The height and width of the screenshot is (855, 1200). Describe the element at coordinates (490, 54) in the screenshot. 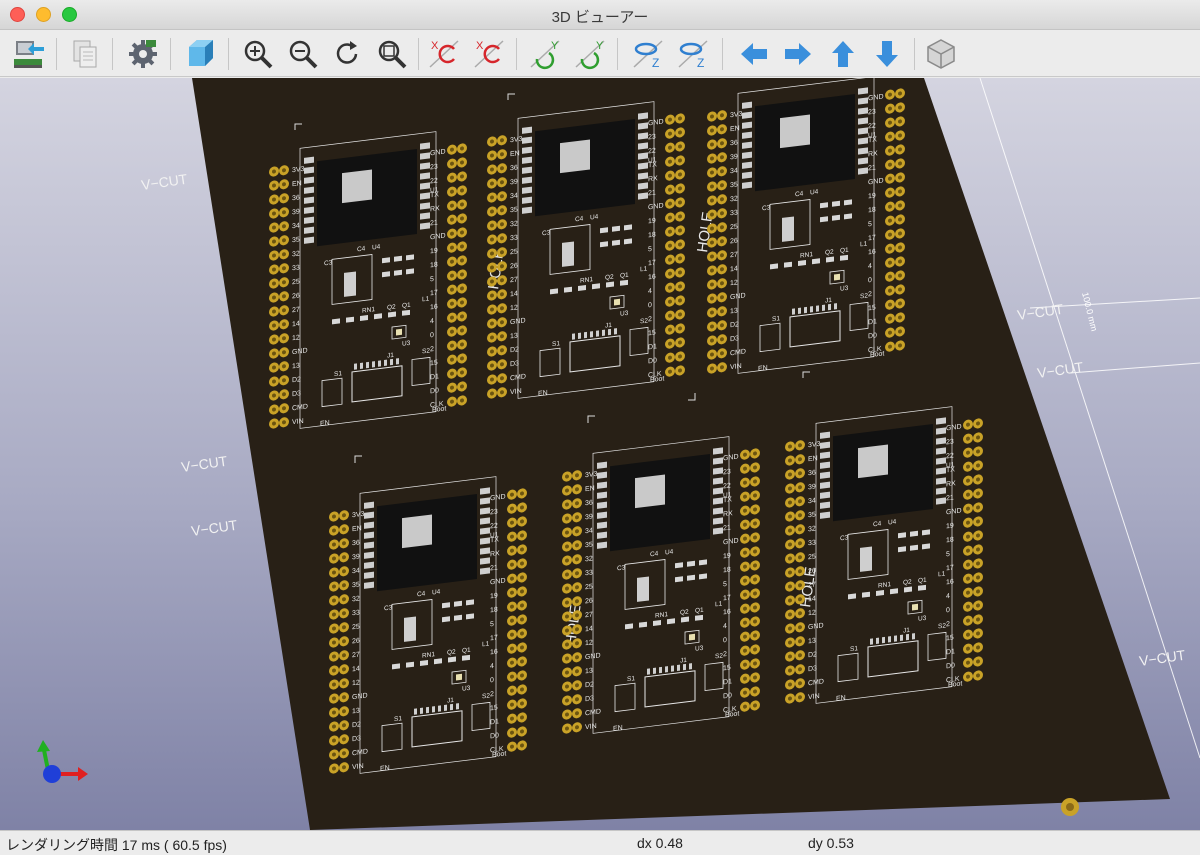

I see `rotate-x-cw-button: X` at that location.